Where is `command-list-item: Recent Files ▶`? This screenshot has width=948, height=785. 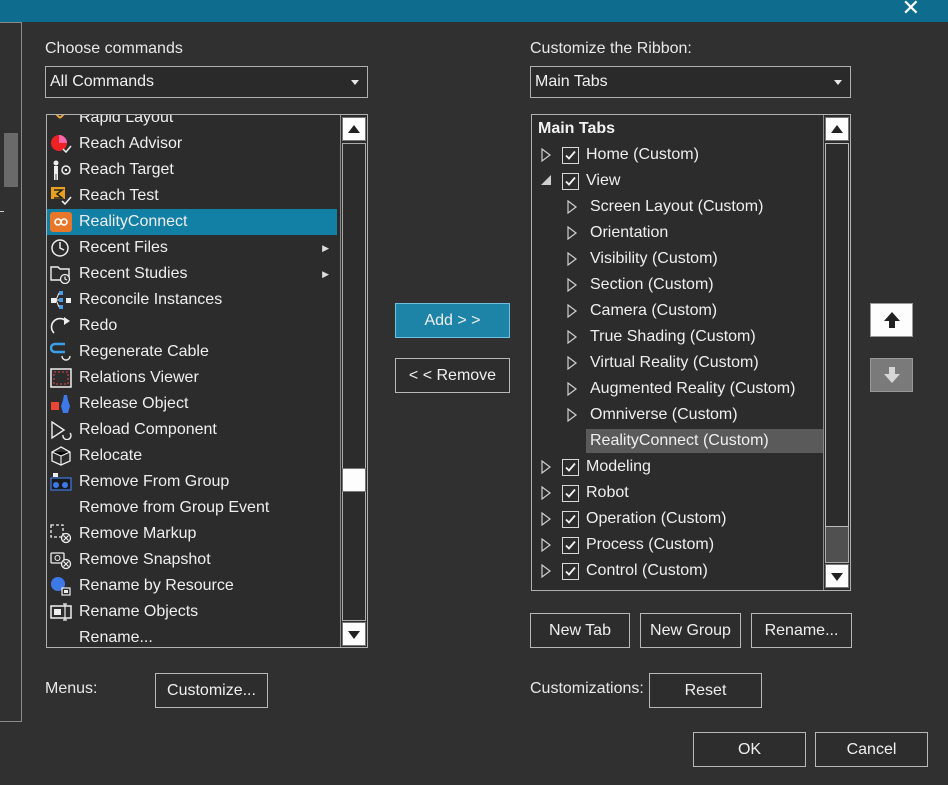 command-list-item: Recent Files ▶ is located at coordinates (192, 248).